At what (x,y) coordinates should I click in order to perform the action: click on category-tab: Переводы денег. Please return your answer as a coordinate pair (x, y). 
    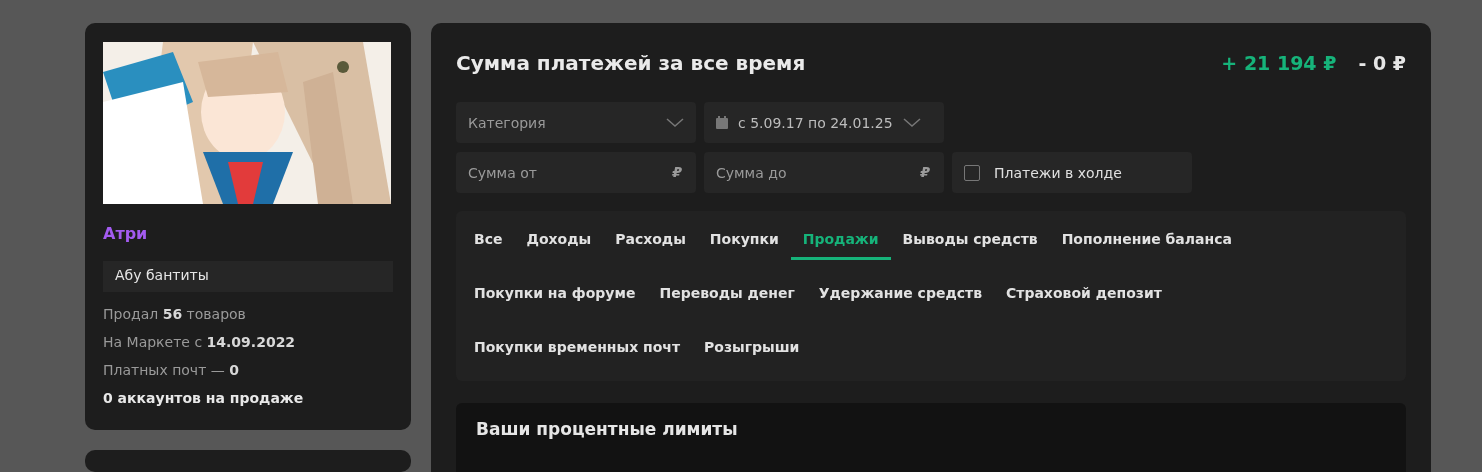
    Looking at the image, I should click on (727, 294).